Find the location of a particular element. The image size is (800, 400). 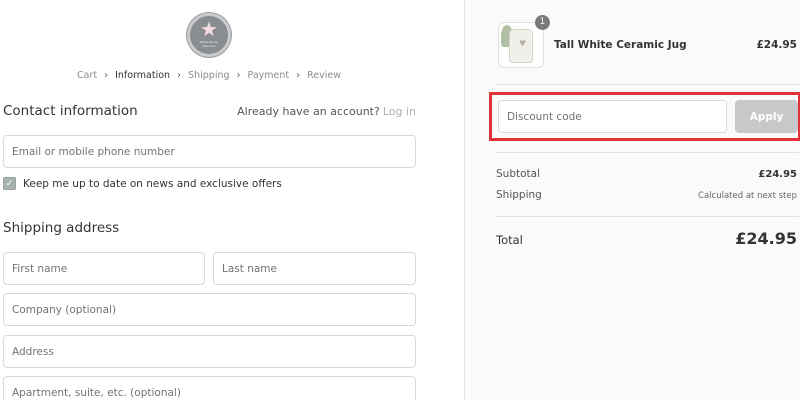

subtotal-value: £24.95 is located at coordinates (777, 174).